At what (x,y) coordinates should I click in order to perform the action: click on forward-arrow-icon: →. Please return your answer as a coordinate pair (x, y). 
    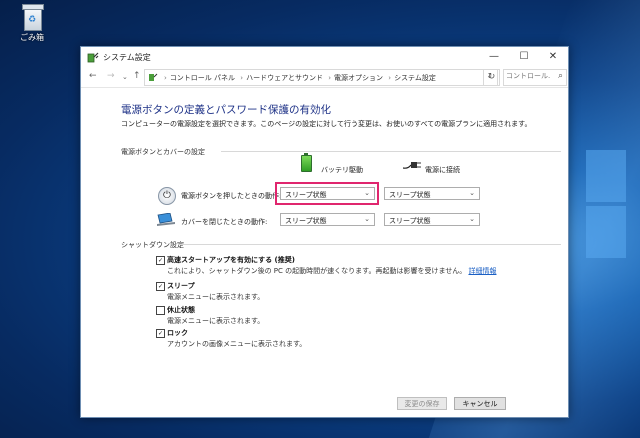
    Looking at the image, I should click on (111, 76).